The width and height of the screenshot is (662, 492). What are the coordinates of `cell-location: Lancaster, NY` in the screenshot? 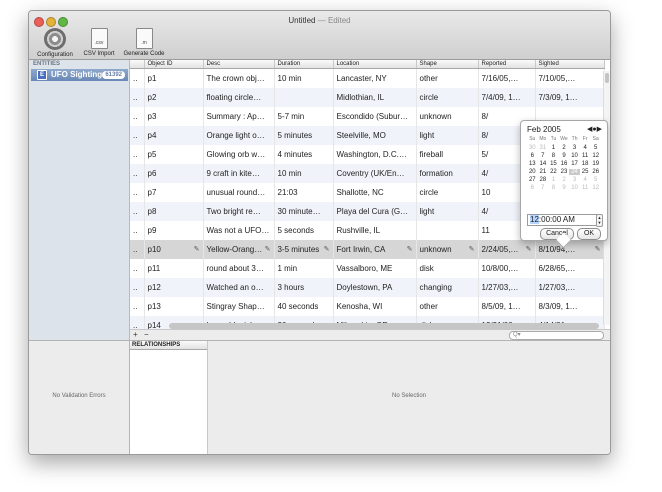 It's located at (375, 78).